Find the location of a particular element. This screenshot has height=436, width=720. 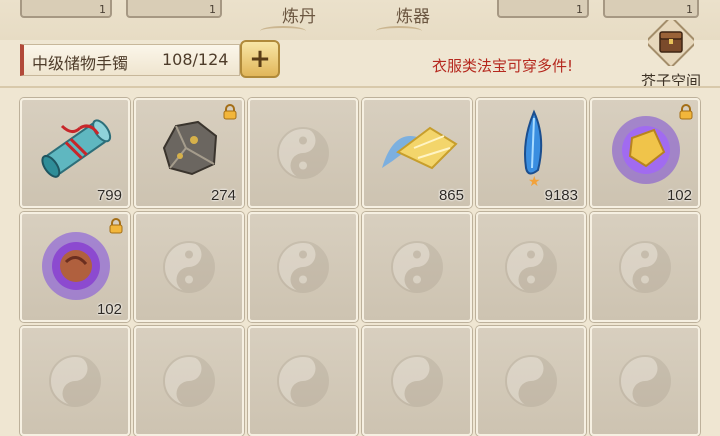

scroll-icon is located at coordinates (76, 148).